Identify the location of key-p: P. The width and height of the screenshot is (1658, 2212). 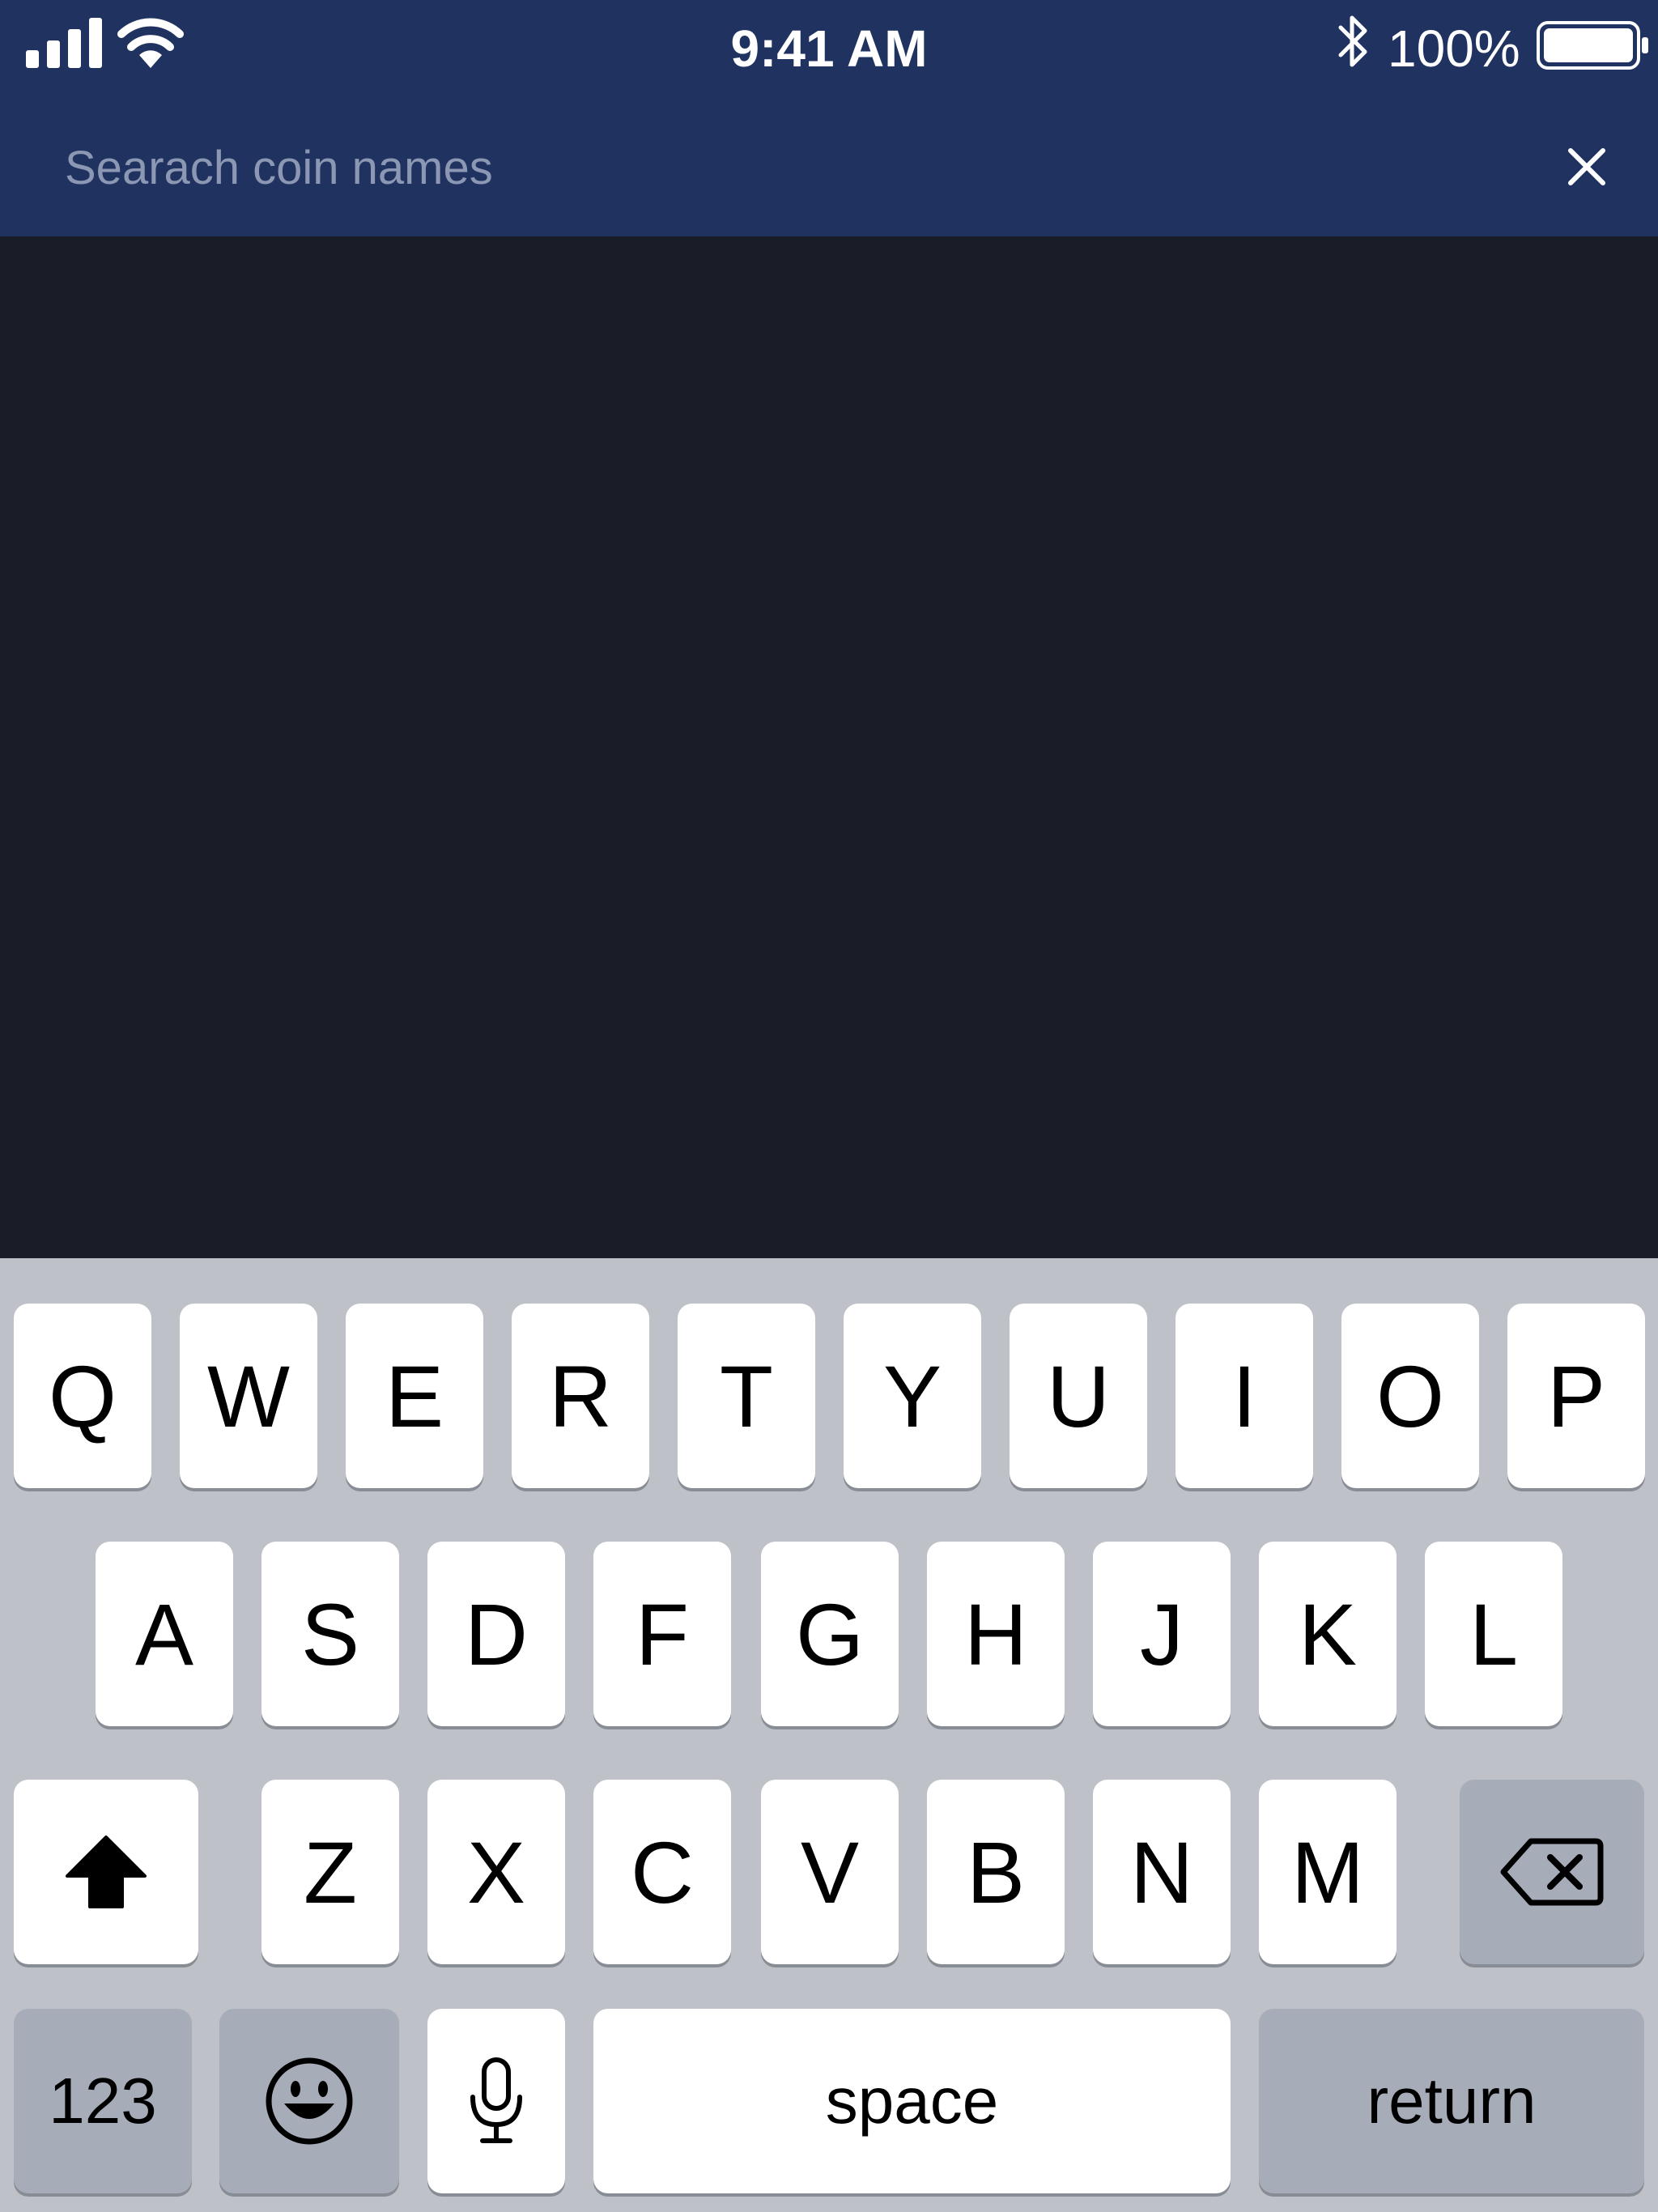
(1576, 1396).